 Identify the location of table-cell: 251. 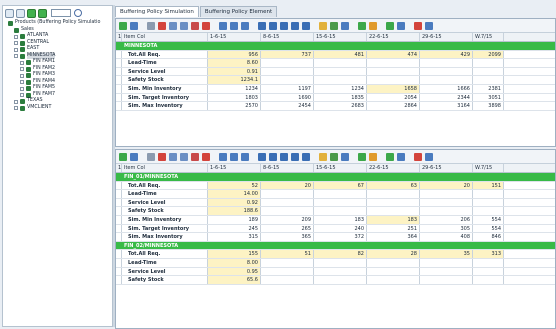
(393, 228).